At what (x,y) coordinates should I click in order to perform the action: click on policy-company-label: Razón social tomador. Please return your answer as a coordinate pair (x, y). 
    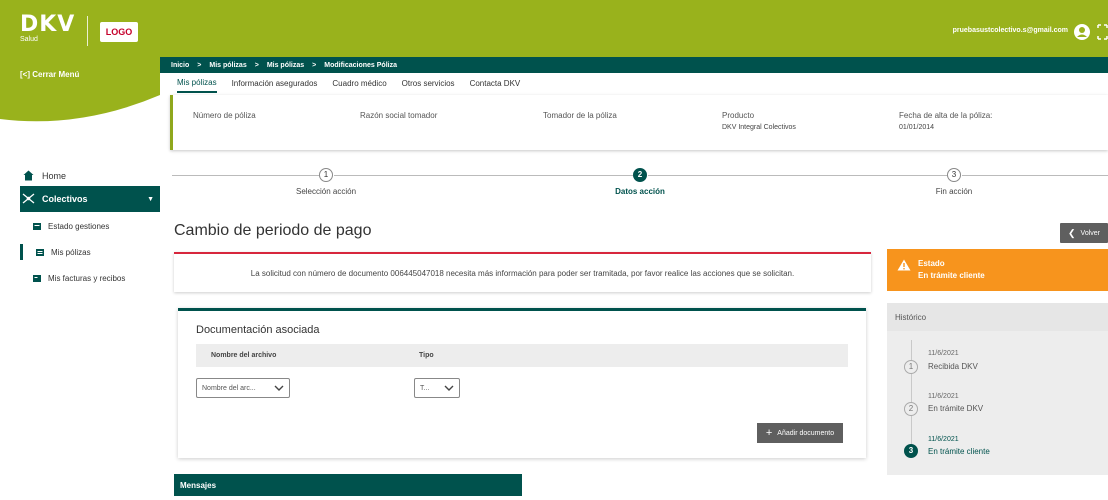
    Looking at the image, I should click on (399, 115).